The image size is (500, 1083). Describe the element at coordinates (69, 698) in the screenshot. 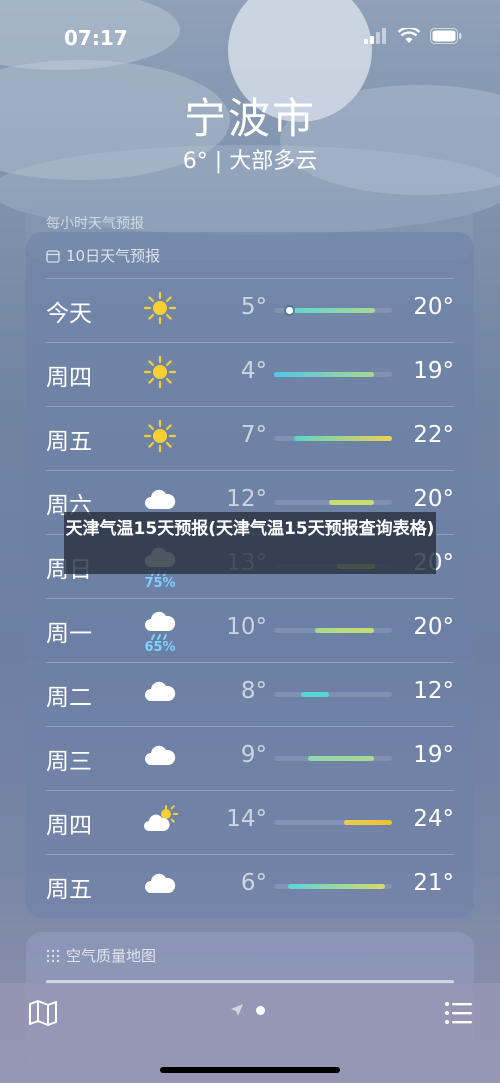

I see `forecast-day: 周二` at that location.